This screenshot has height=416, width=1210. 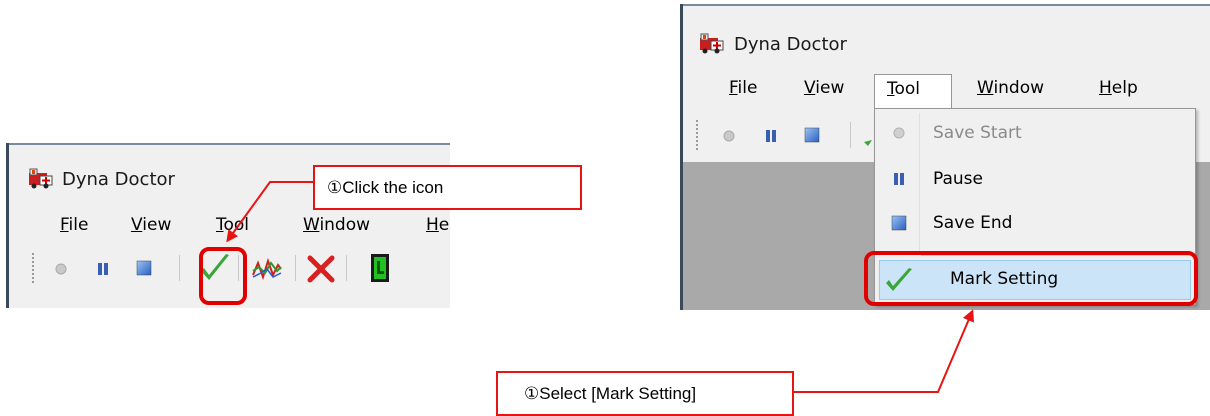 I want to click on green-page-icon, so click(x=380, y=270).